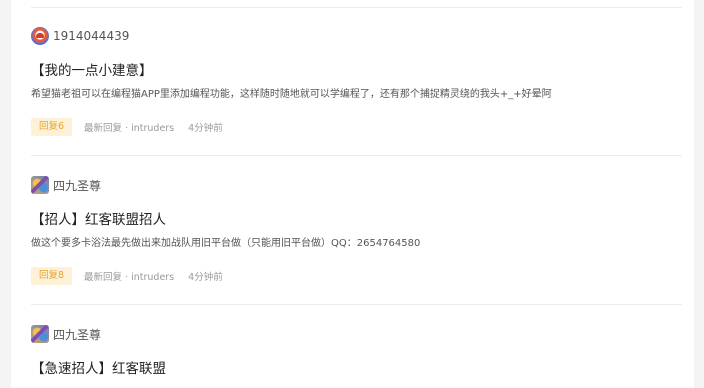  Describe the element at coordinates (52, 276) in the screenshot. I see `reply-count-badge: 回复8` at that location.